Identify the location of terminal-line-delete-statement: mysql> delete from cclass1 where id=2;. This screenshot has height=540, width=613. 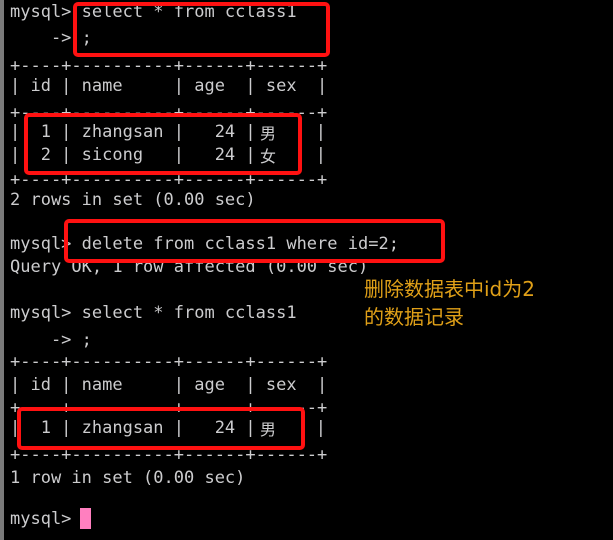
(204, 244).